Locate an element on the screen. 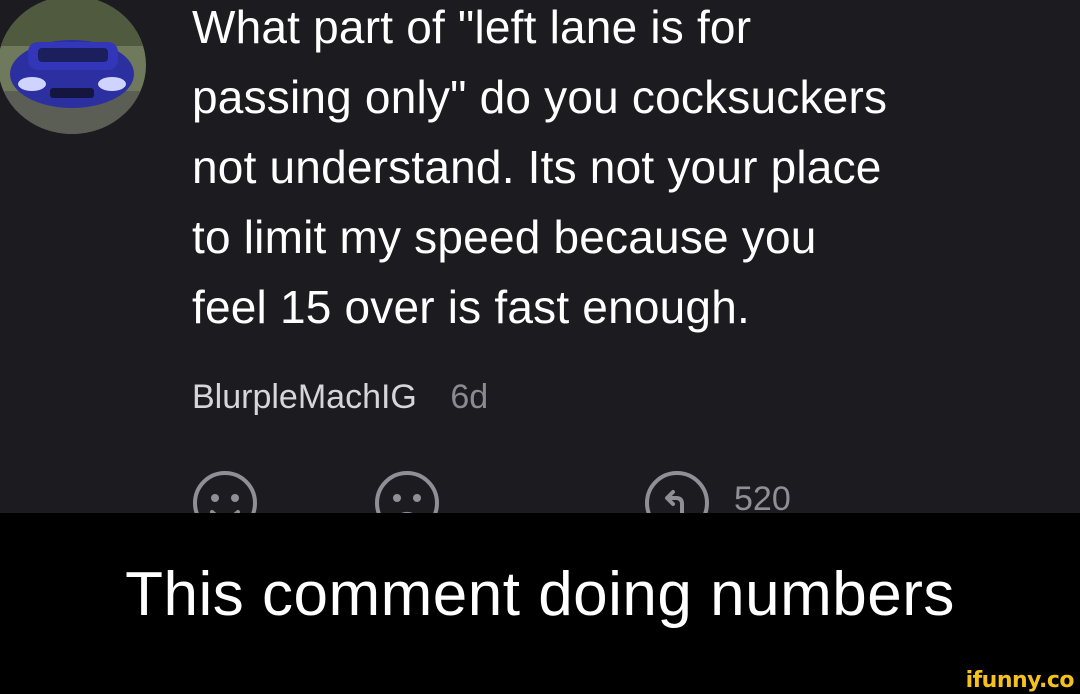 The width and height of the screenshot is (1080, 694). frown-icon is located at coordinates (407, 492).